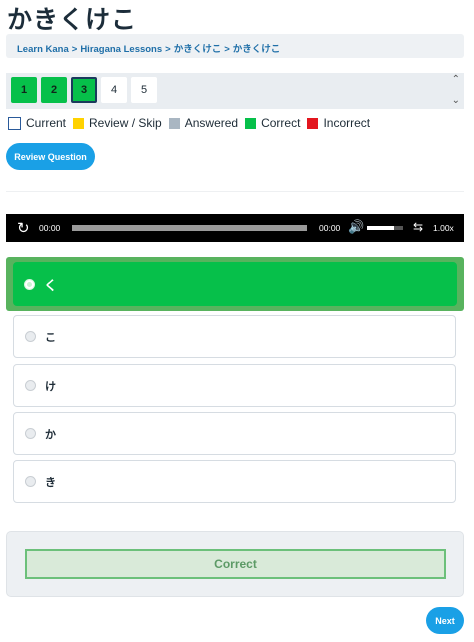 The image size is (474, 642). Describe the element at coordinates (114, 90) in the screenshot. I see `question-button-4: 4` at that location.